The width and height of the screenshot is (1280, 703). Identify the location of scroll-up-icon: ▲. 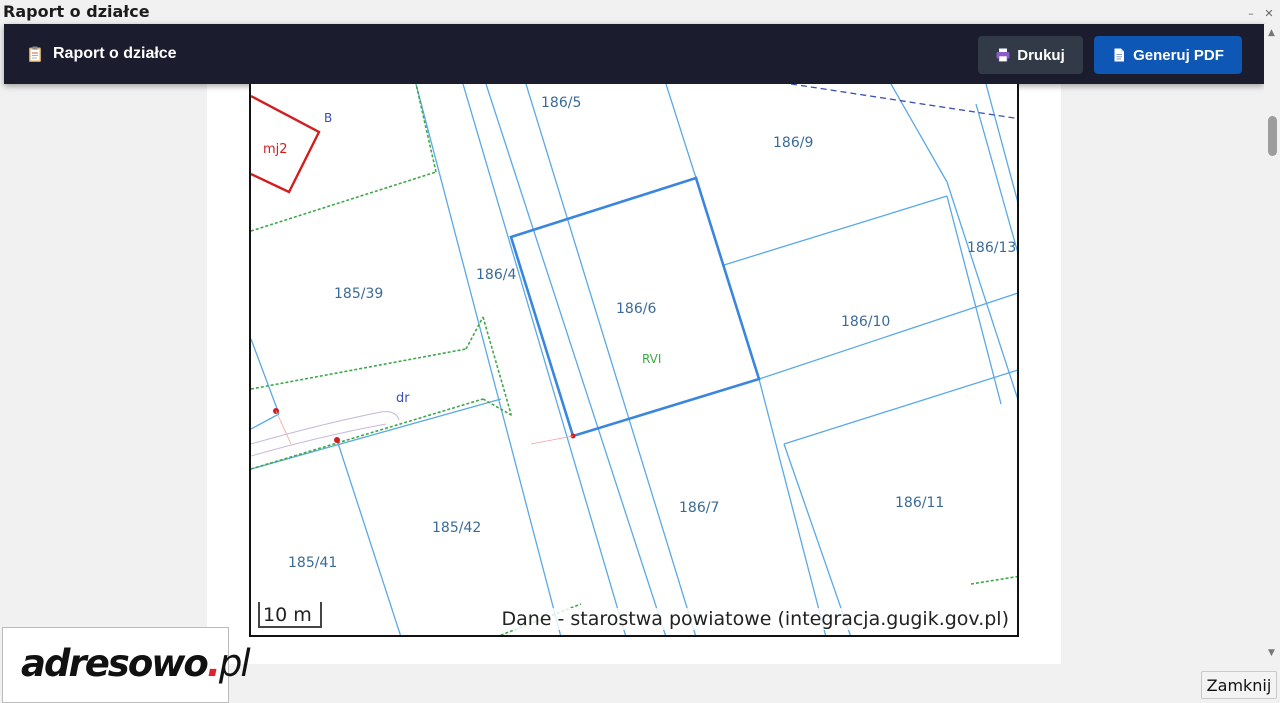
(1271, 33).